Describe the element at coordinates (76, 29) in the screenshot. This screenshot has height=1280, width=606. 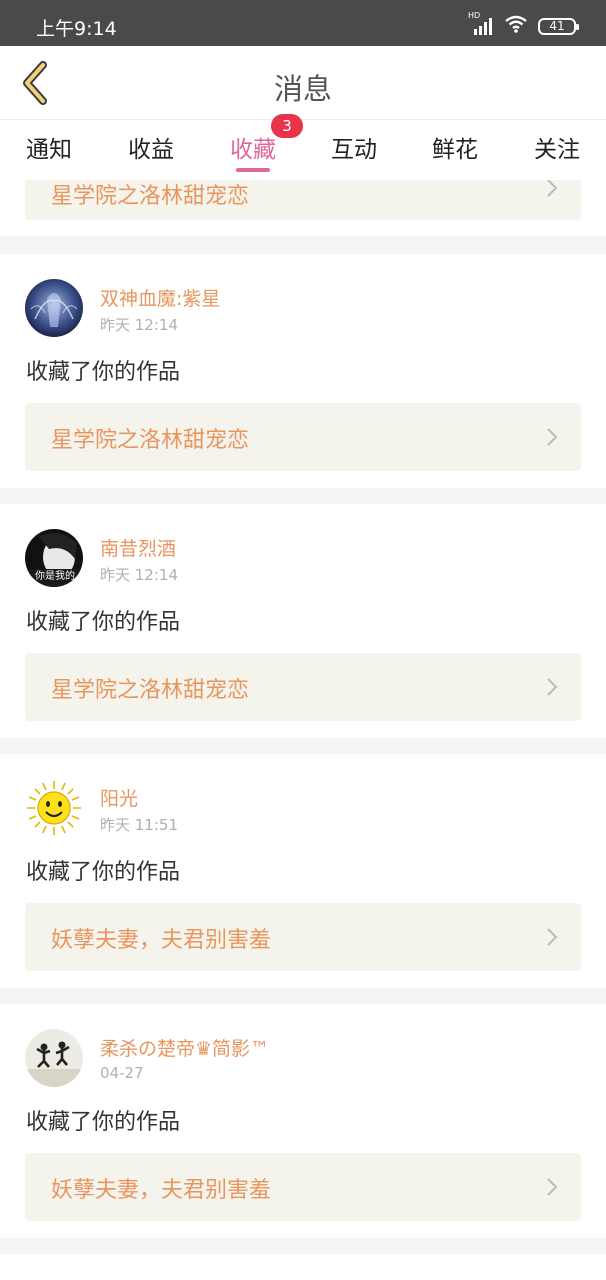
I see `status-time: 上午9:14` at that location.